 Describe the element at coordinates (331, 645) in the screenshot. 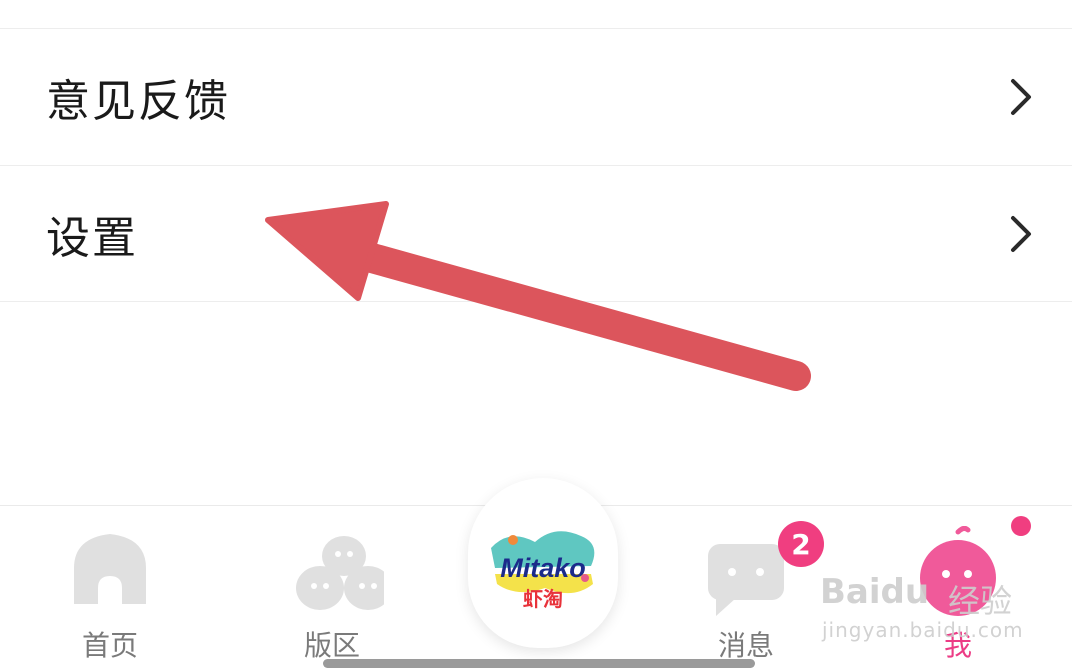

I see `tab-label: 版区` at that location.